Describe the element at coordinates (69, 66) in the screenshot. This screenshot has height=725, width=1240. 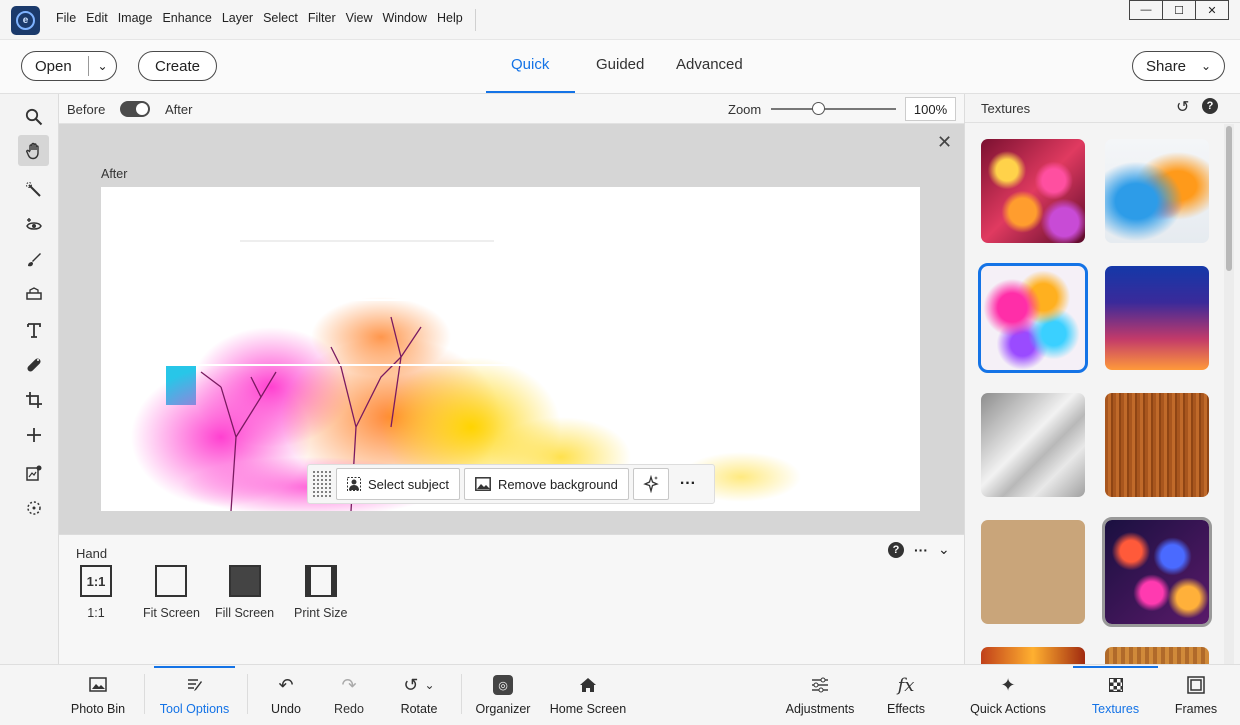
I see `open-button: Open ⌄` at that location.